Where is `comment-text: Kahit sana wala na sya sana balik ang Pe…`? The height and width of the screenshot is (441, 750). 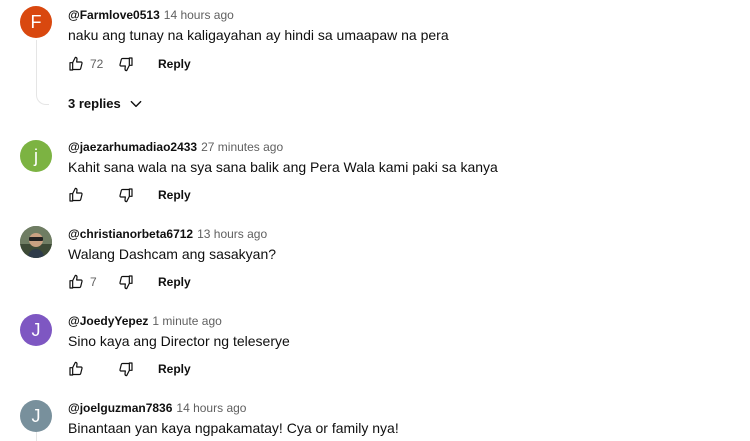 comment-text: Kahit sana wala na sya sana balik ang Pe… is located at coordinates (283, 167).